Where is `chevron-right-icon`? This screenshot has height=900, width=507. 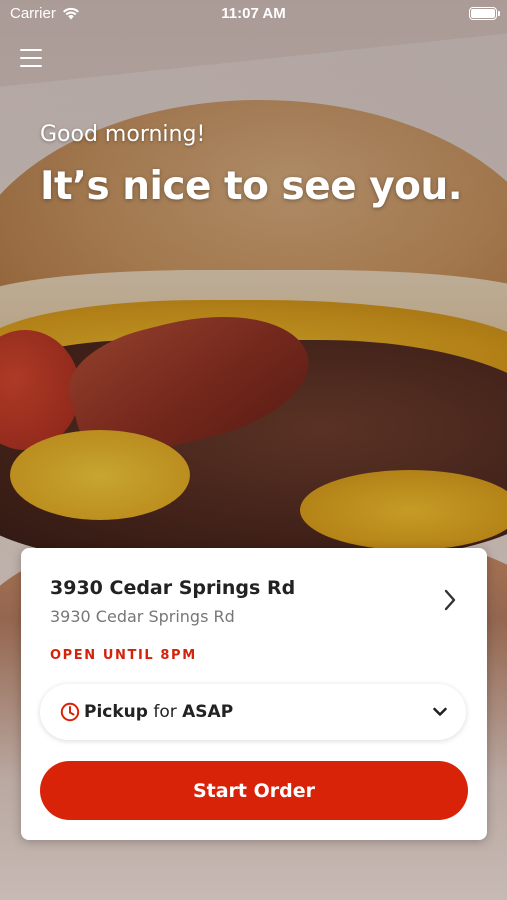 chevron-right-icon is located at coordinates (450, 600).